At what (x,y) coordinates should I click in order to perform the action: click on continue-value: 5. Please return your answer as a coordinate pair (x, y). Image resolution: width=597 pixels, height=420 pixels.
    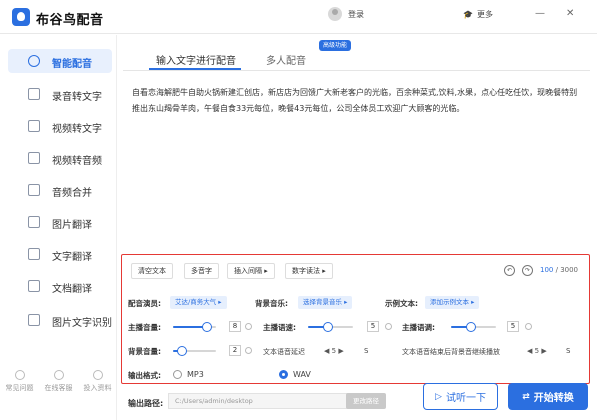
    Looking at the image, I should click on (537, 351).